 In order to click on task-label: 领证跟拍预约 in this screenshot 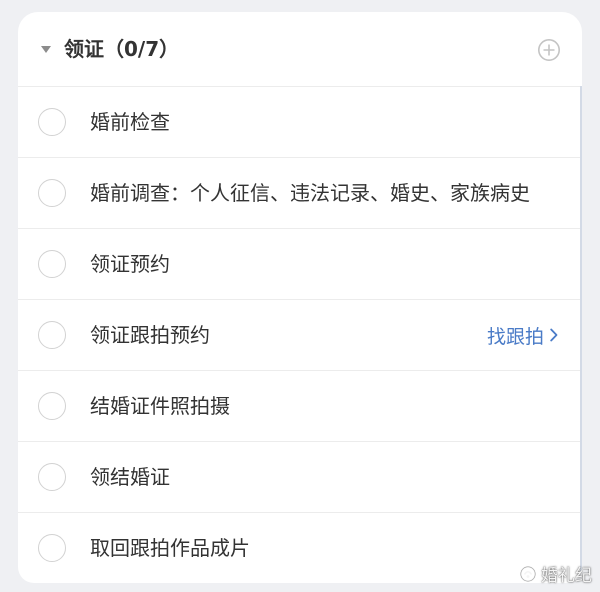, I will do `click(150, 335)`.